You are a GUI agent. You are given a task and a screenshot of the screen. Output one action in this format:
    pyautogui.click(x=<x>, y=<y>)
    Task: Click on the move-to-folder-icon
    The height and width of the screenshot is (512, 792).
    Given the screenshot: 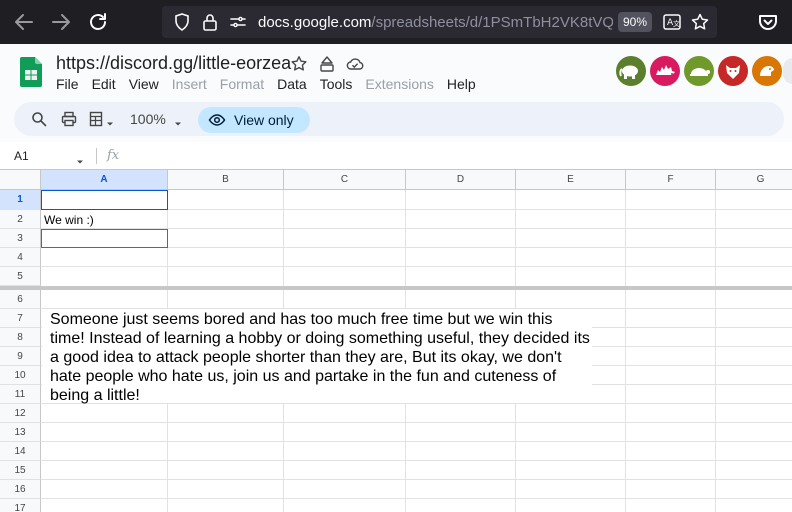 What is the action you would take?
    pyautogui.click(x=327, y=64)
    